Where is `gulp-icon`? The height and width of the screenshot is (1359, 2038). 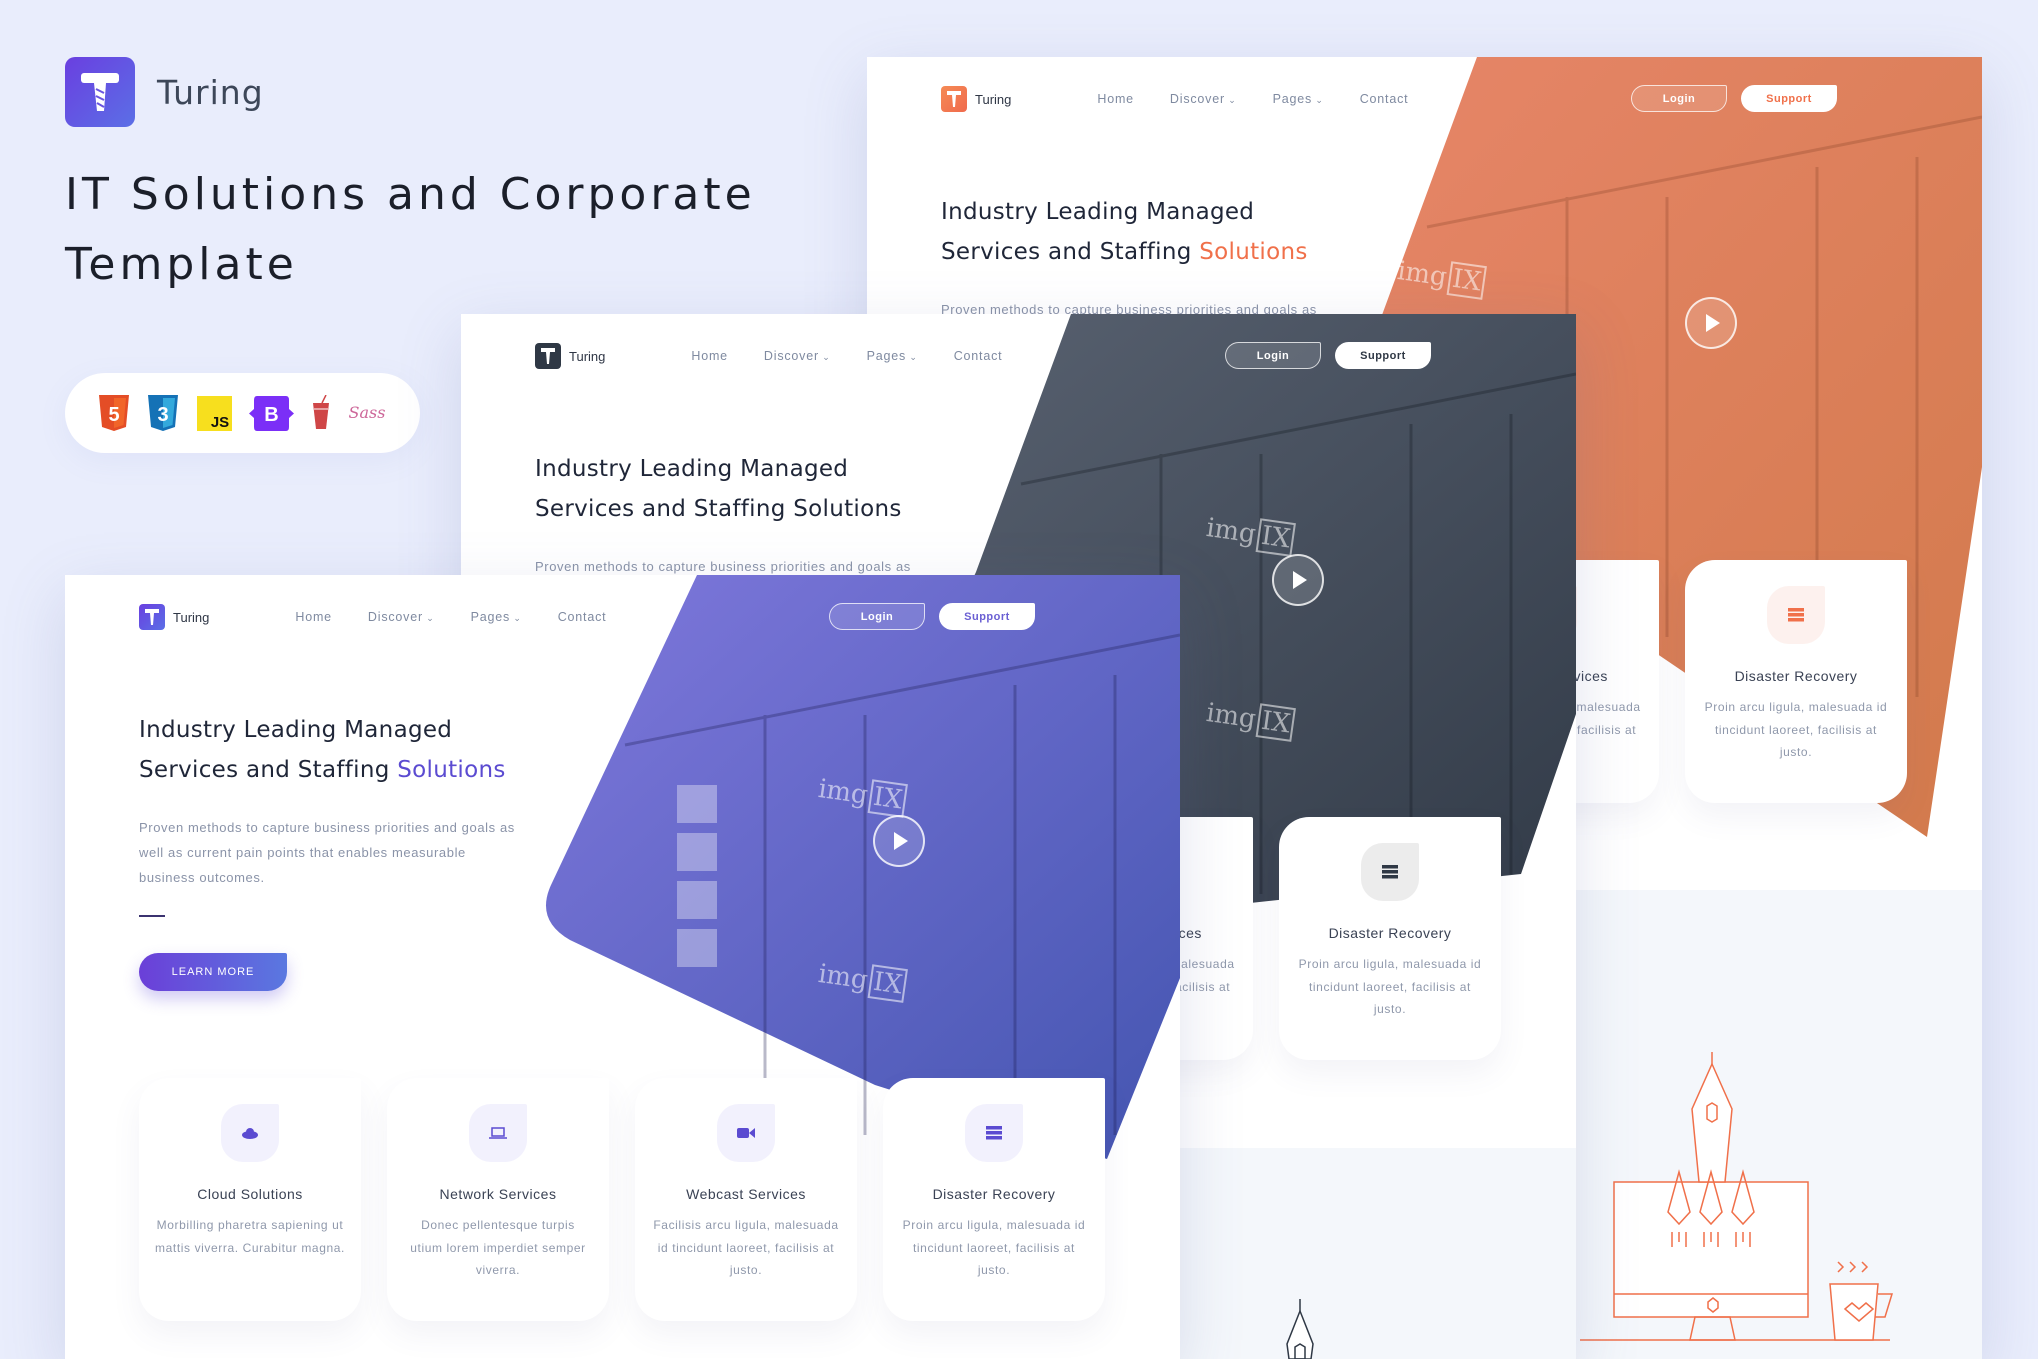
gulp-icon is located at coordinates (321, 413).